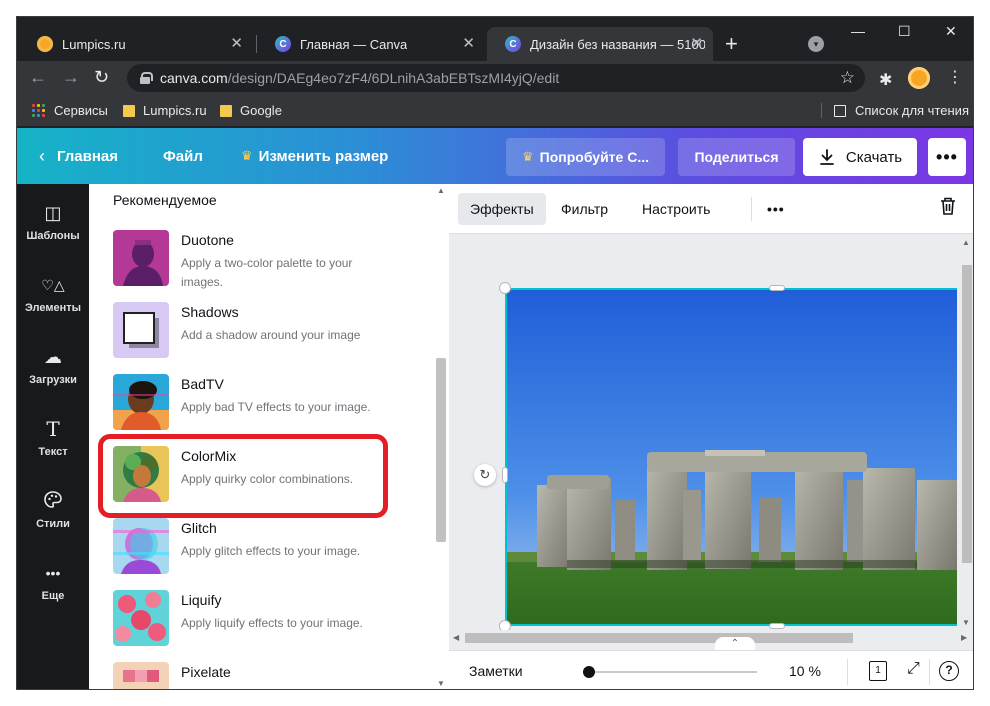 The image size is (990, 706). What do you see at coordinates (71, 77) in the screenshot?
I see `forward-icon: →` at bounding box center [71, 77].